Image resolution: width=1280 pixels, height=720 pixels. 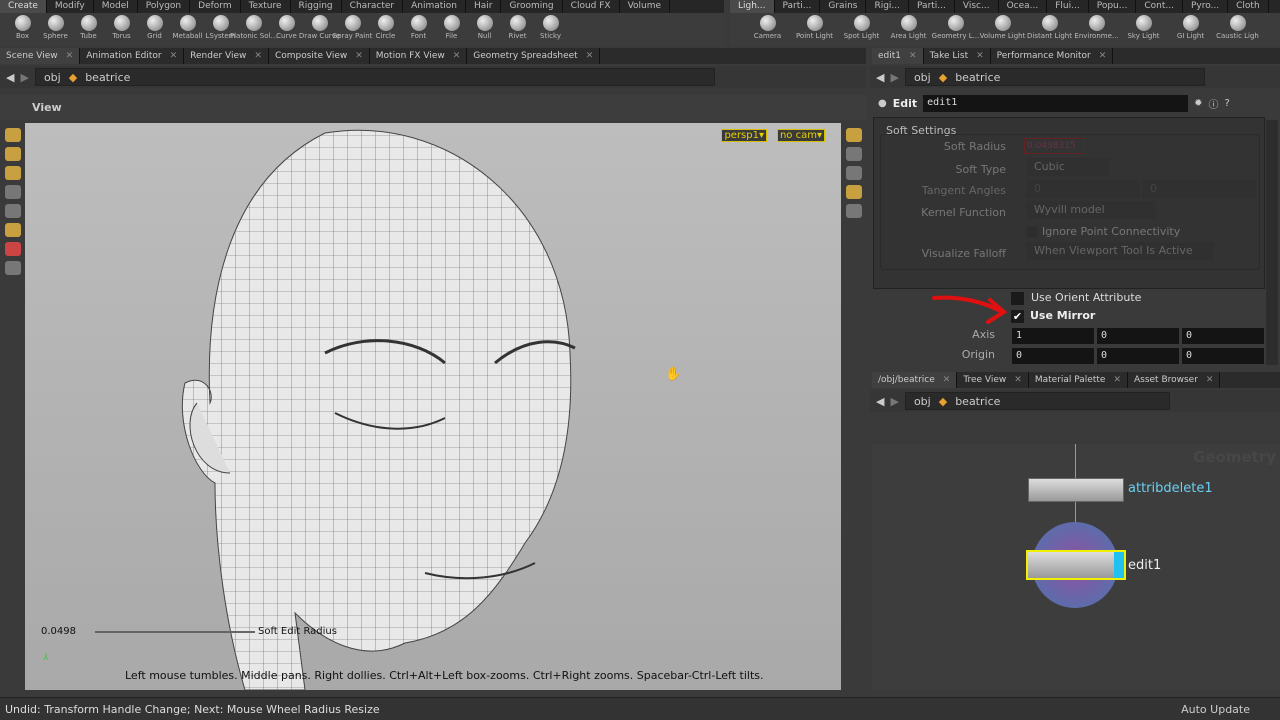 What do you see at coordinates (1198, 103) in the screenshot?
I see `gear-icon: ✹` at bounding box center [1198, 103].